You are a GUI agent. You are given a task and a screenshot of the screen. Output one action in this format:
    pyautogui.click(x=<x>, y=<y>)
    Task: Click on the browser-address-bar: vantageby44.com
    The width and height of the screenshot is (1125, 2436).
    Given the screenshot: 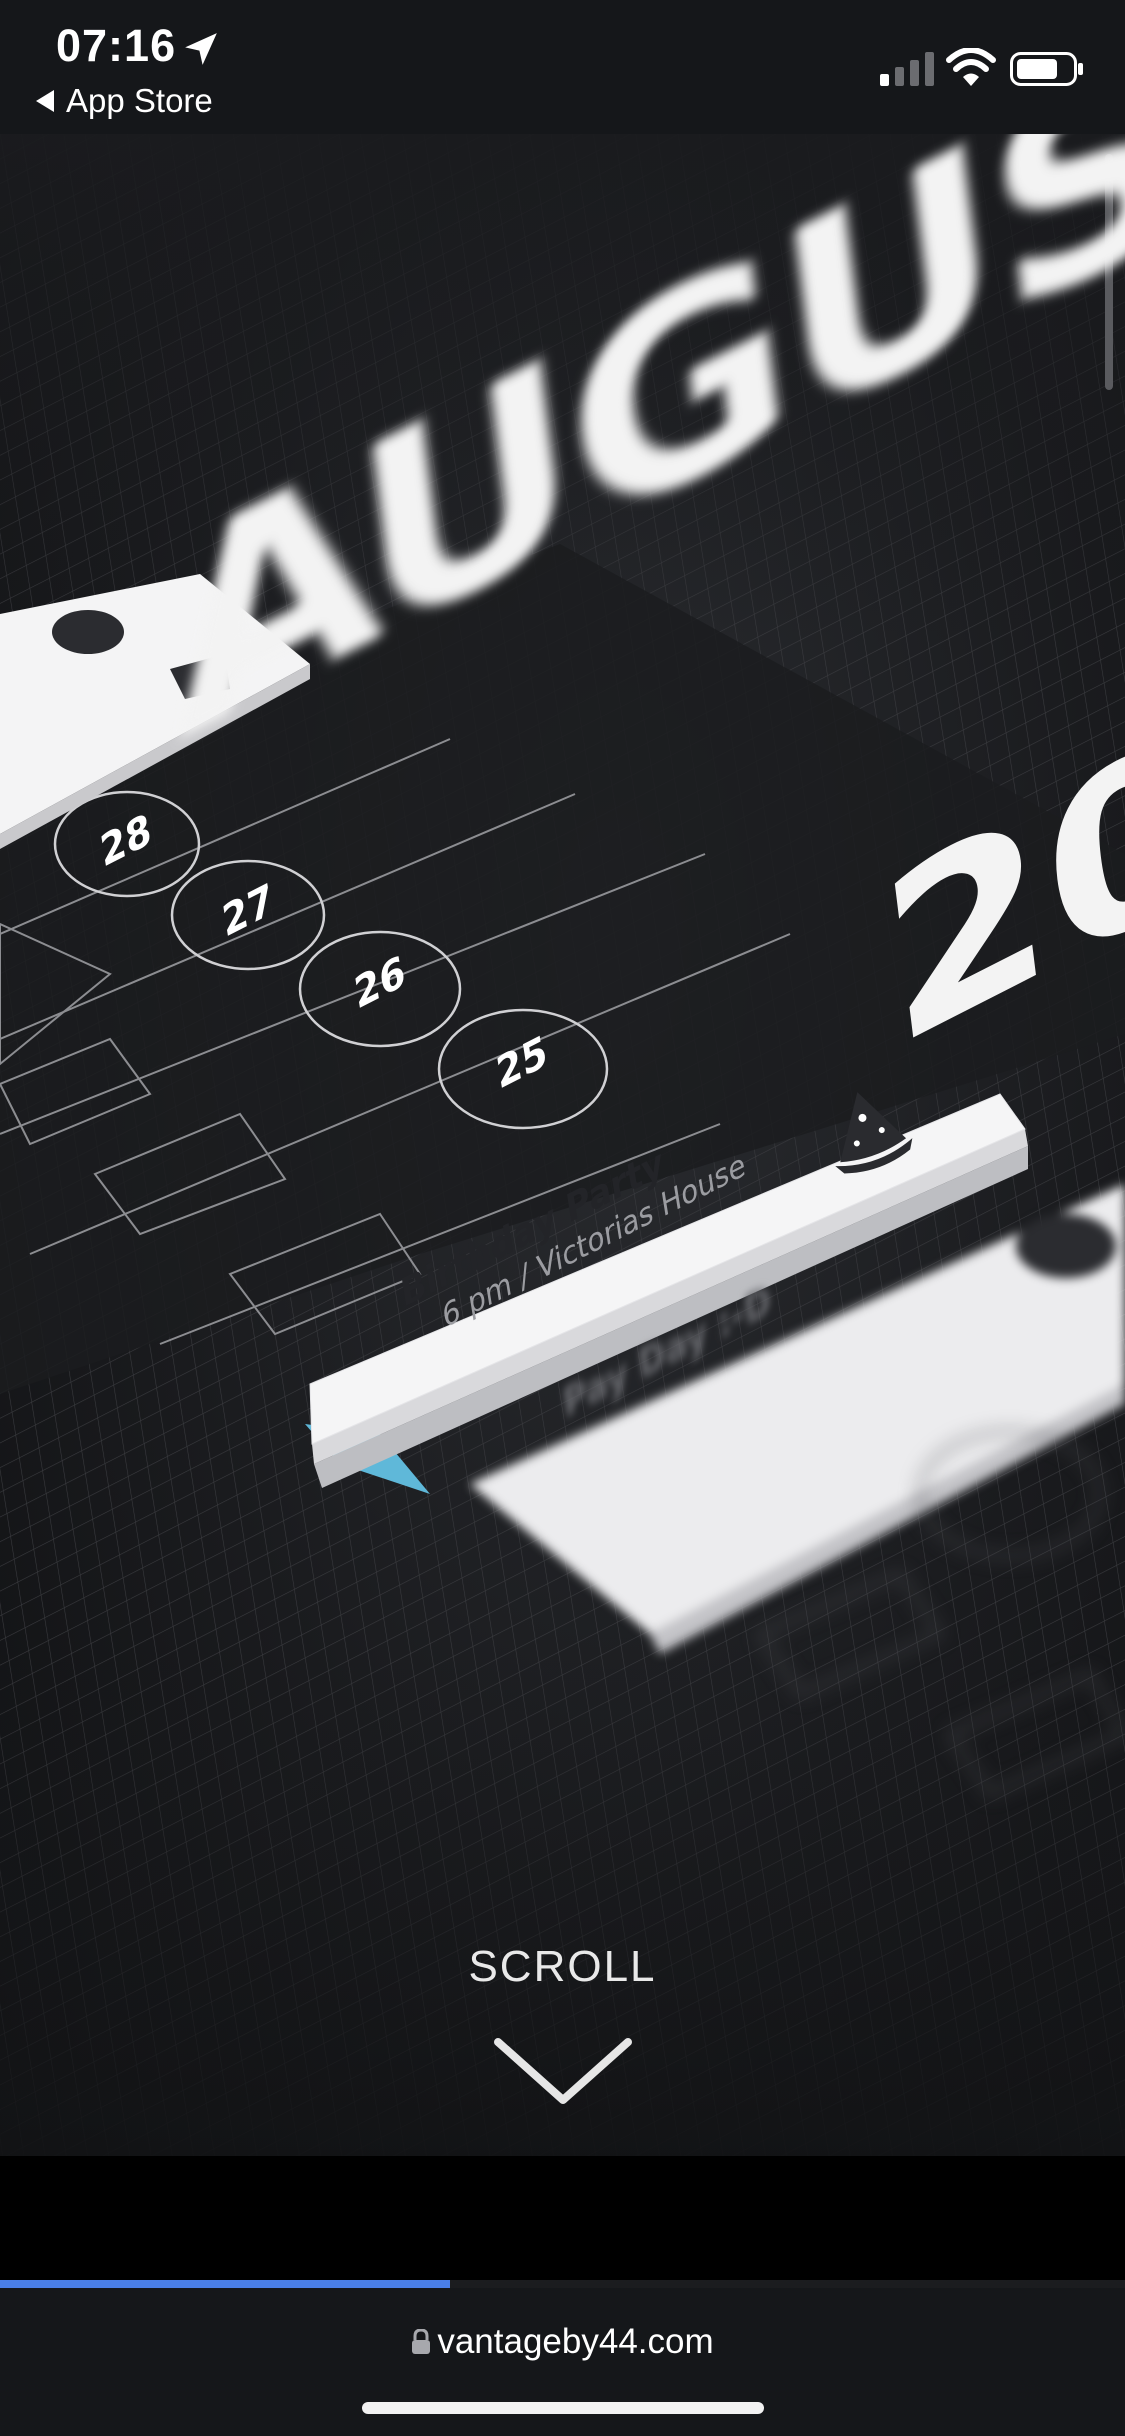 What is the action you would take?
    pyautogui.click(x=562, y=2362)
    